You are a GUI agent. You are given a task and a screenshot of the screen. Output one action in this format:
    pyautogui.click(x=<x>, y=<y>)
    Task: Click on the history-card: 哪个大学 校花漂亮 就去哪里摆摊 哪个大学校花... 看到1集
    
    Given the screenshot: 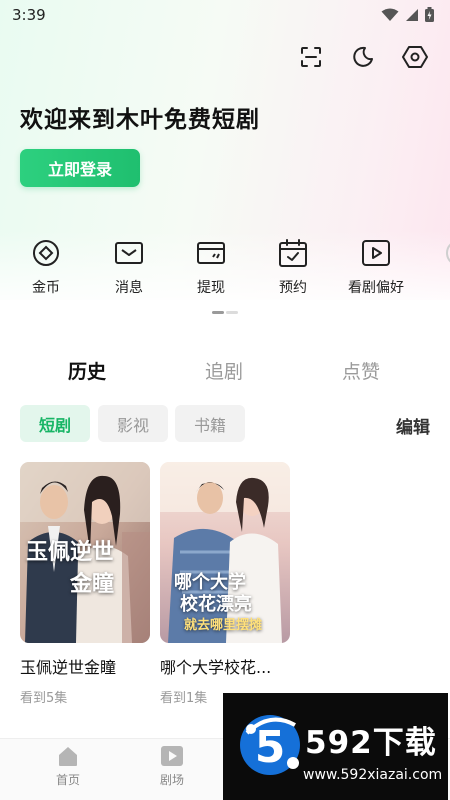 What is the action you would take?
    pyautogui.click(x=225, y=584)
    